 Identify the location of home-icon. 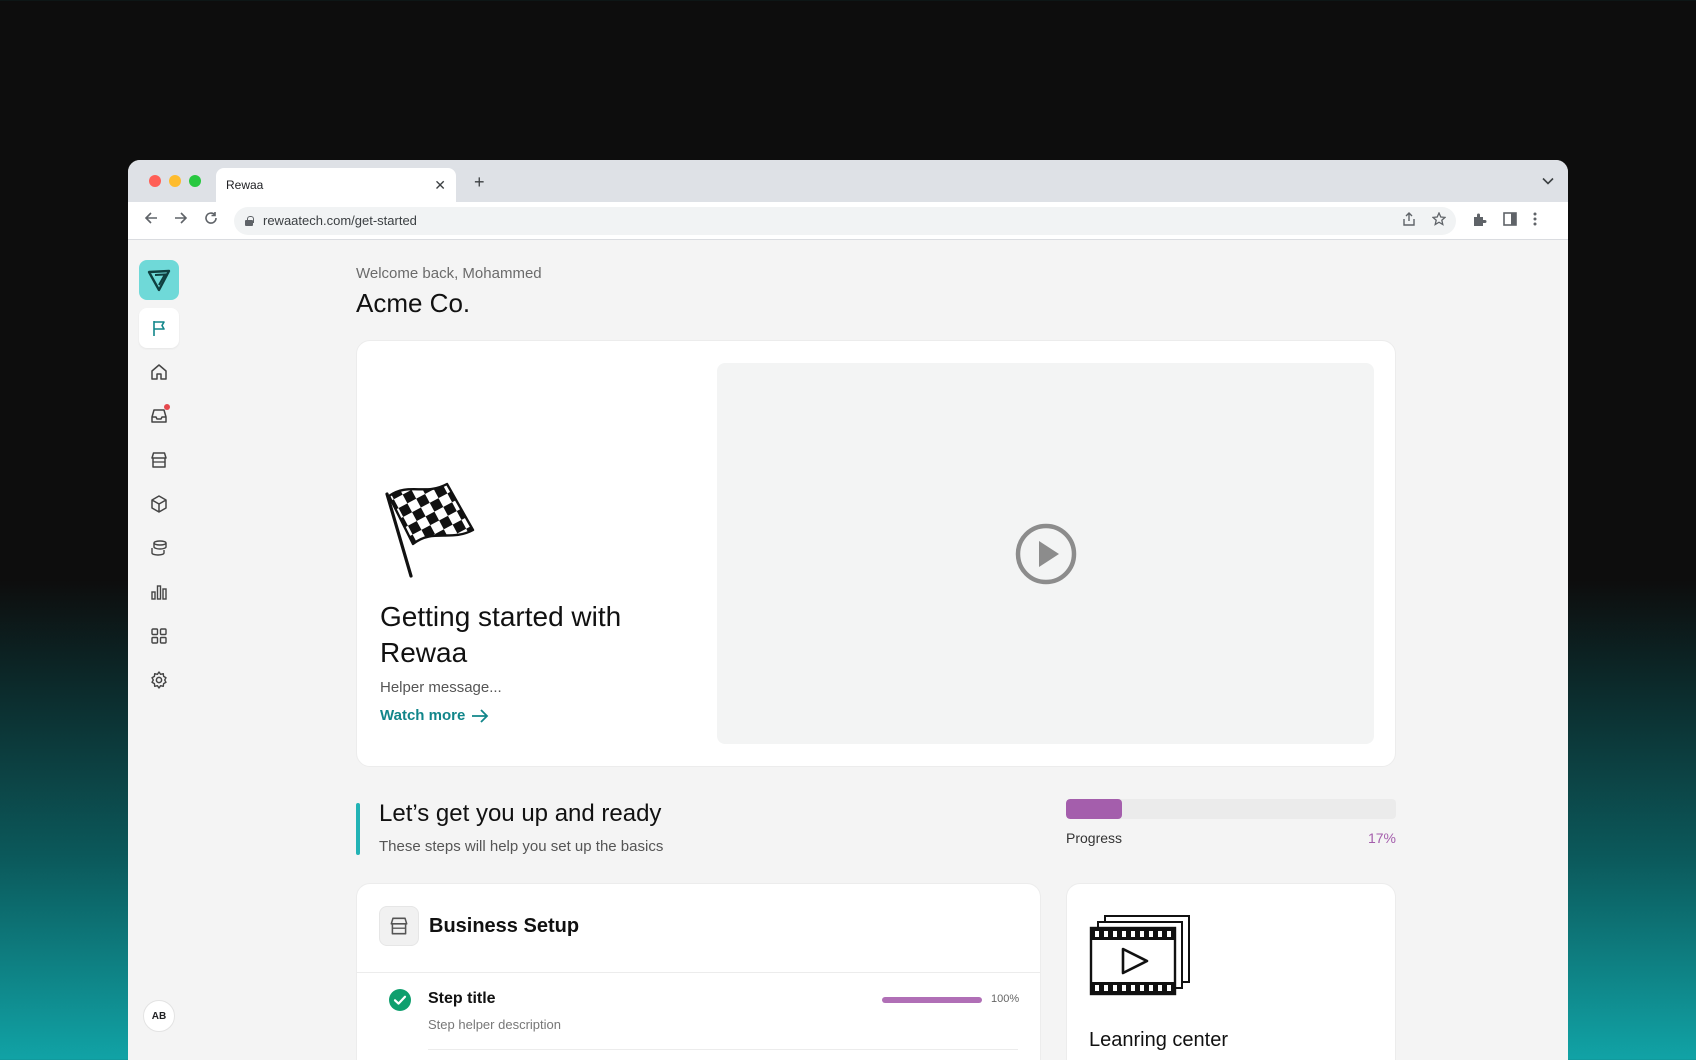
(159, 372).